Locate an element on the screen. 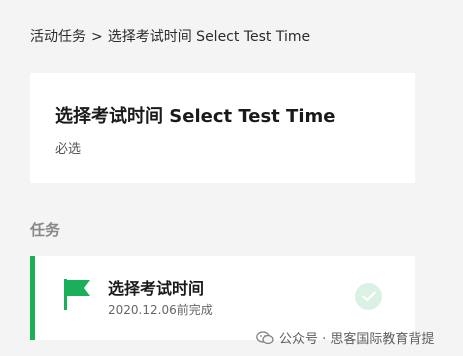 The height and width of the screenshot is (356, 463). watermark: 公众号 · 思客国际教育背提 is located at coordinates (345, 337).